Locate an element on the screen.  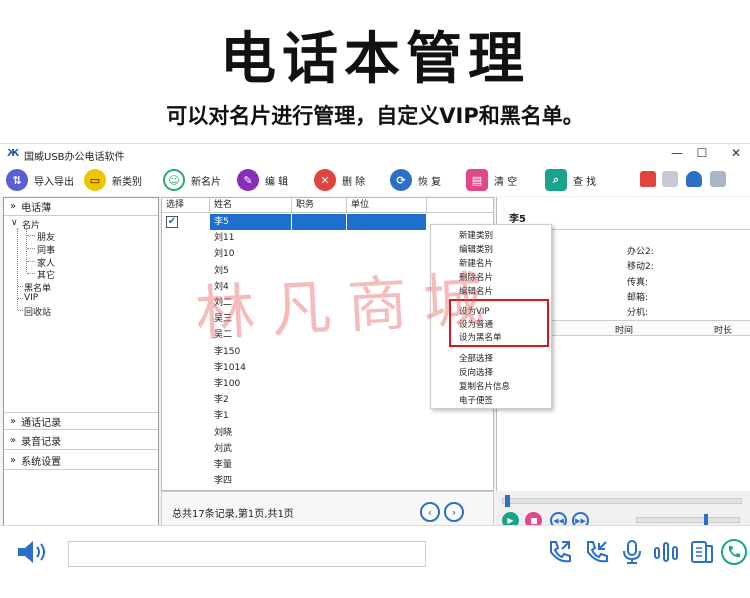
edit-button: ✎ 编 辑 is located at coordinates (262, 180).